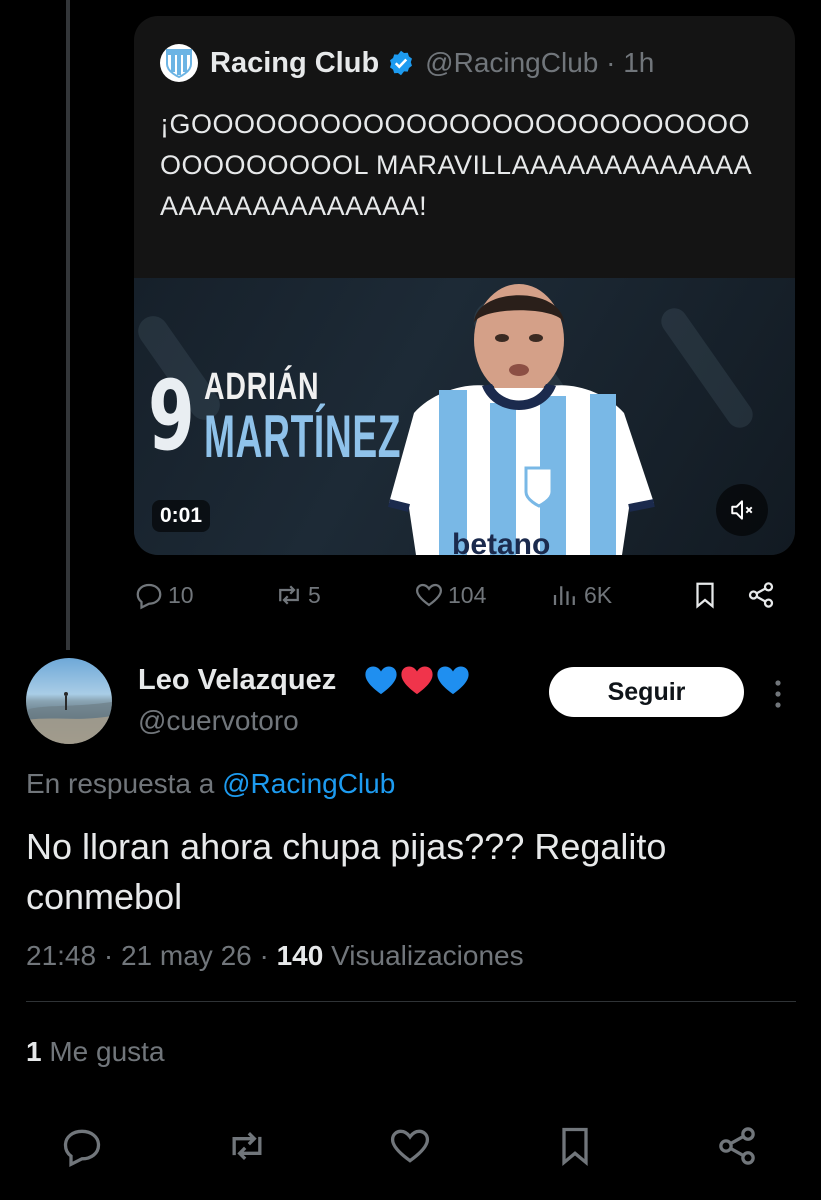  I want to click on quoted-author-name: Racing Club, so click(294, 63).